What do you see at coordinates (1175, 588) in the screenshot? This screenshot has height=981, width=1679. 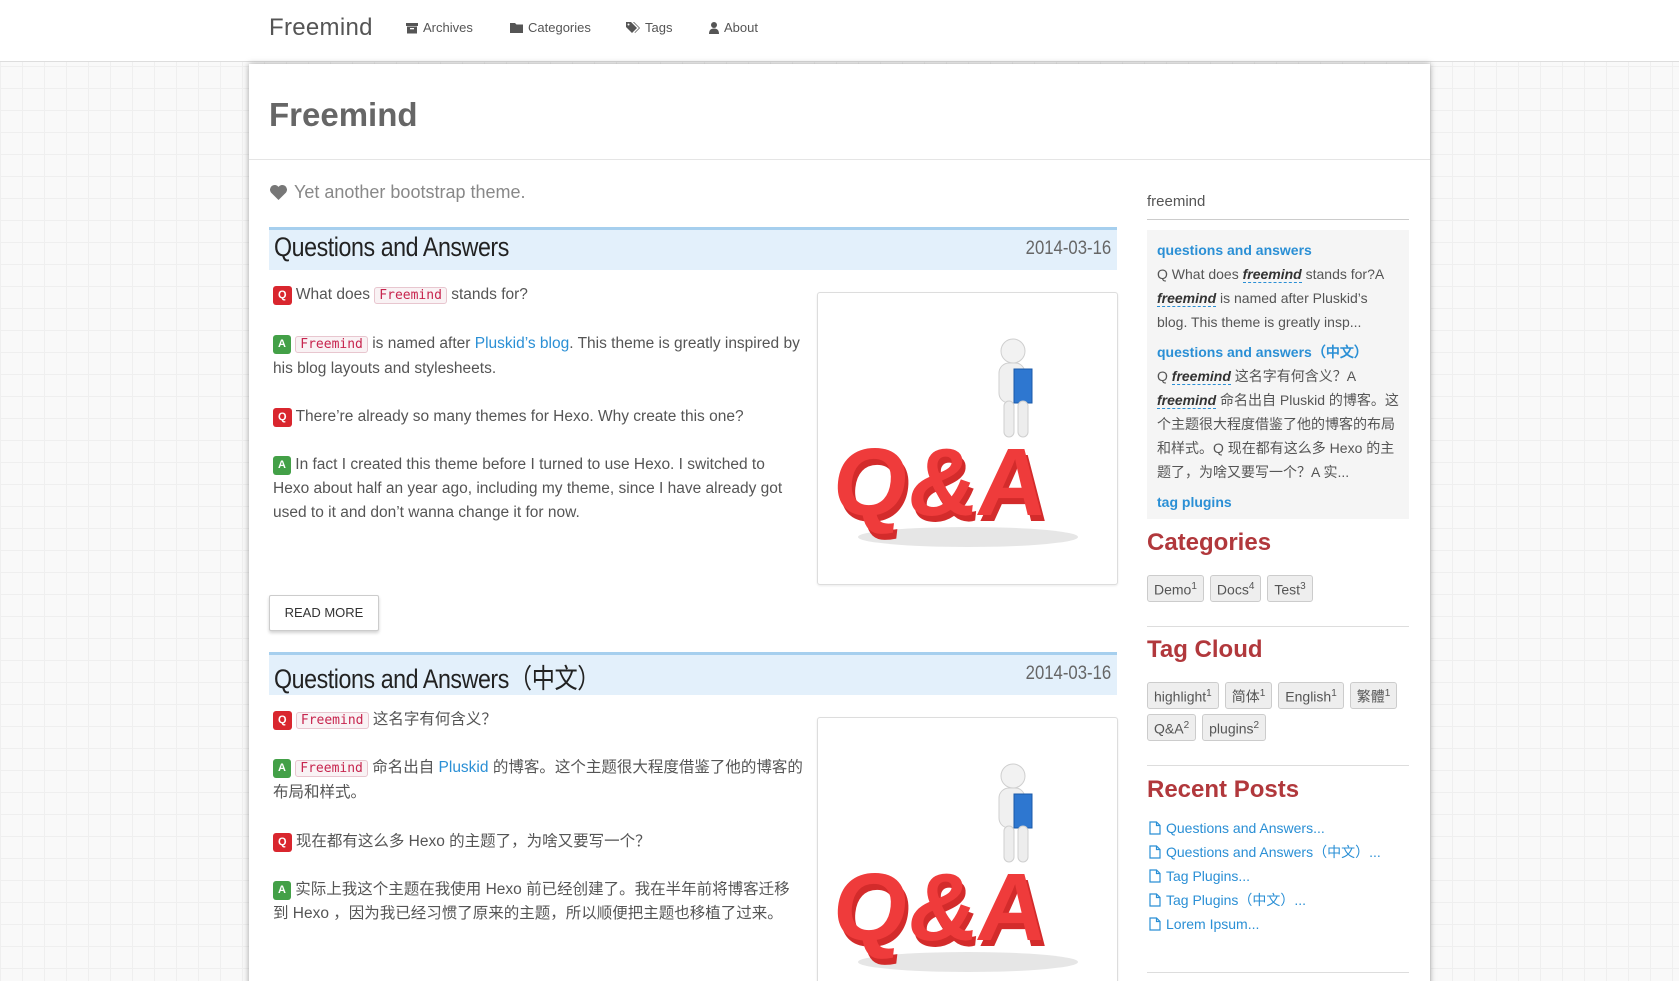 I see `category-chip: Demo1` at bounding box center [1175, 588].